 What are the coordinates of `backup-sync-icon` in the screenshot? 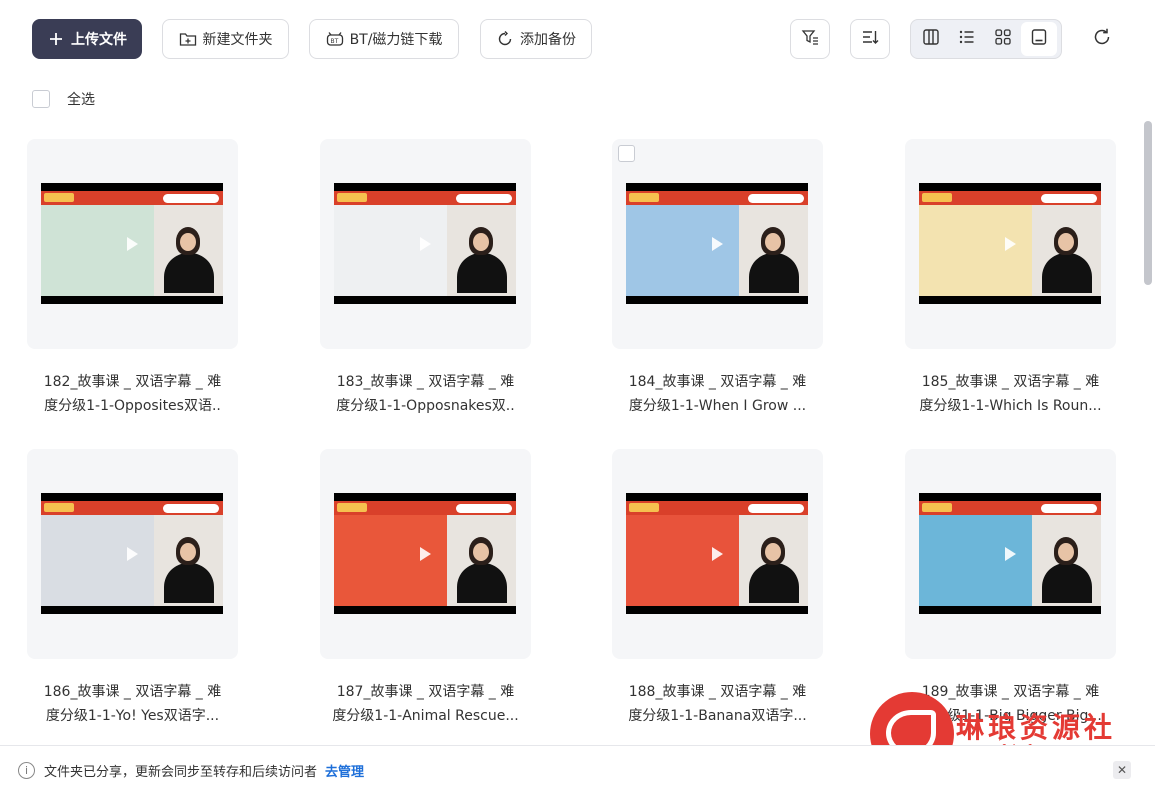 It's located at (505, 39).